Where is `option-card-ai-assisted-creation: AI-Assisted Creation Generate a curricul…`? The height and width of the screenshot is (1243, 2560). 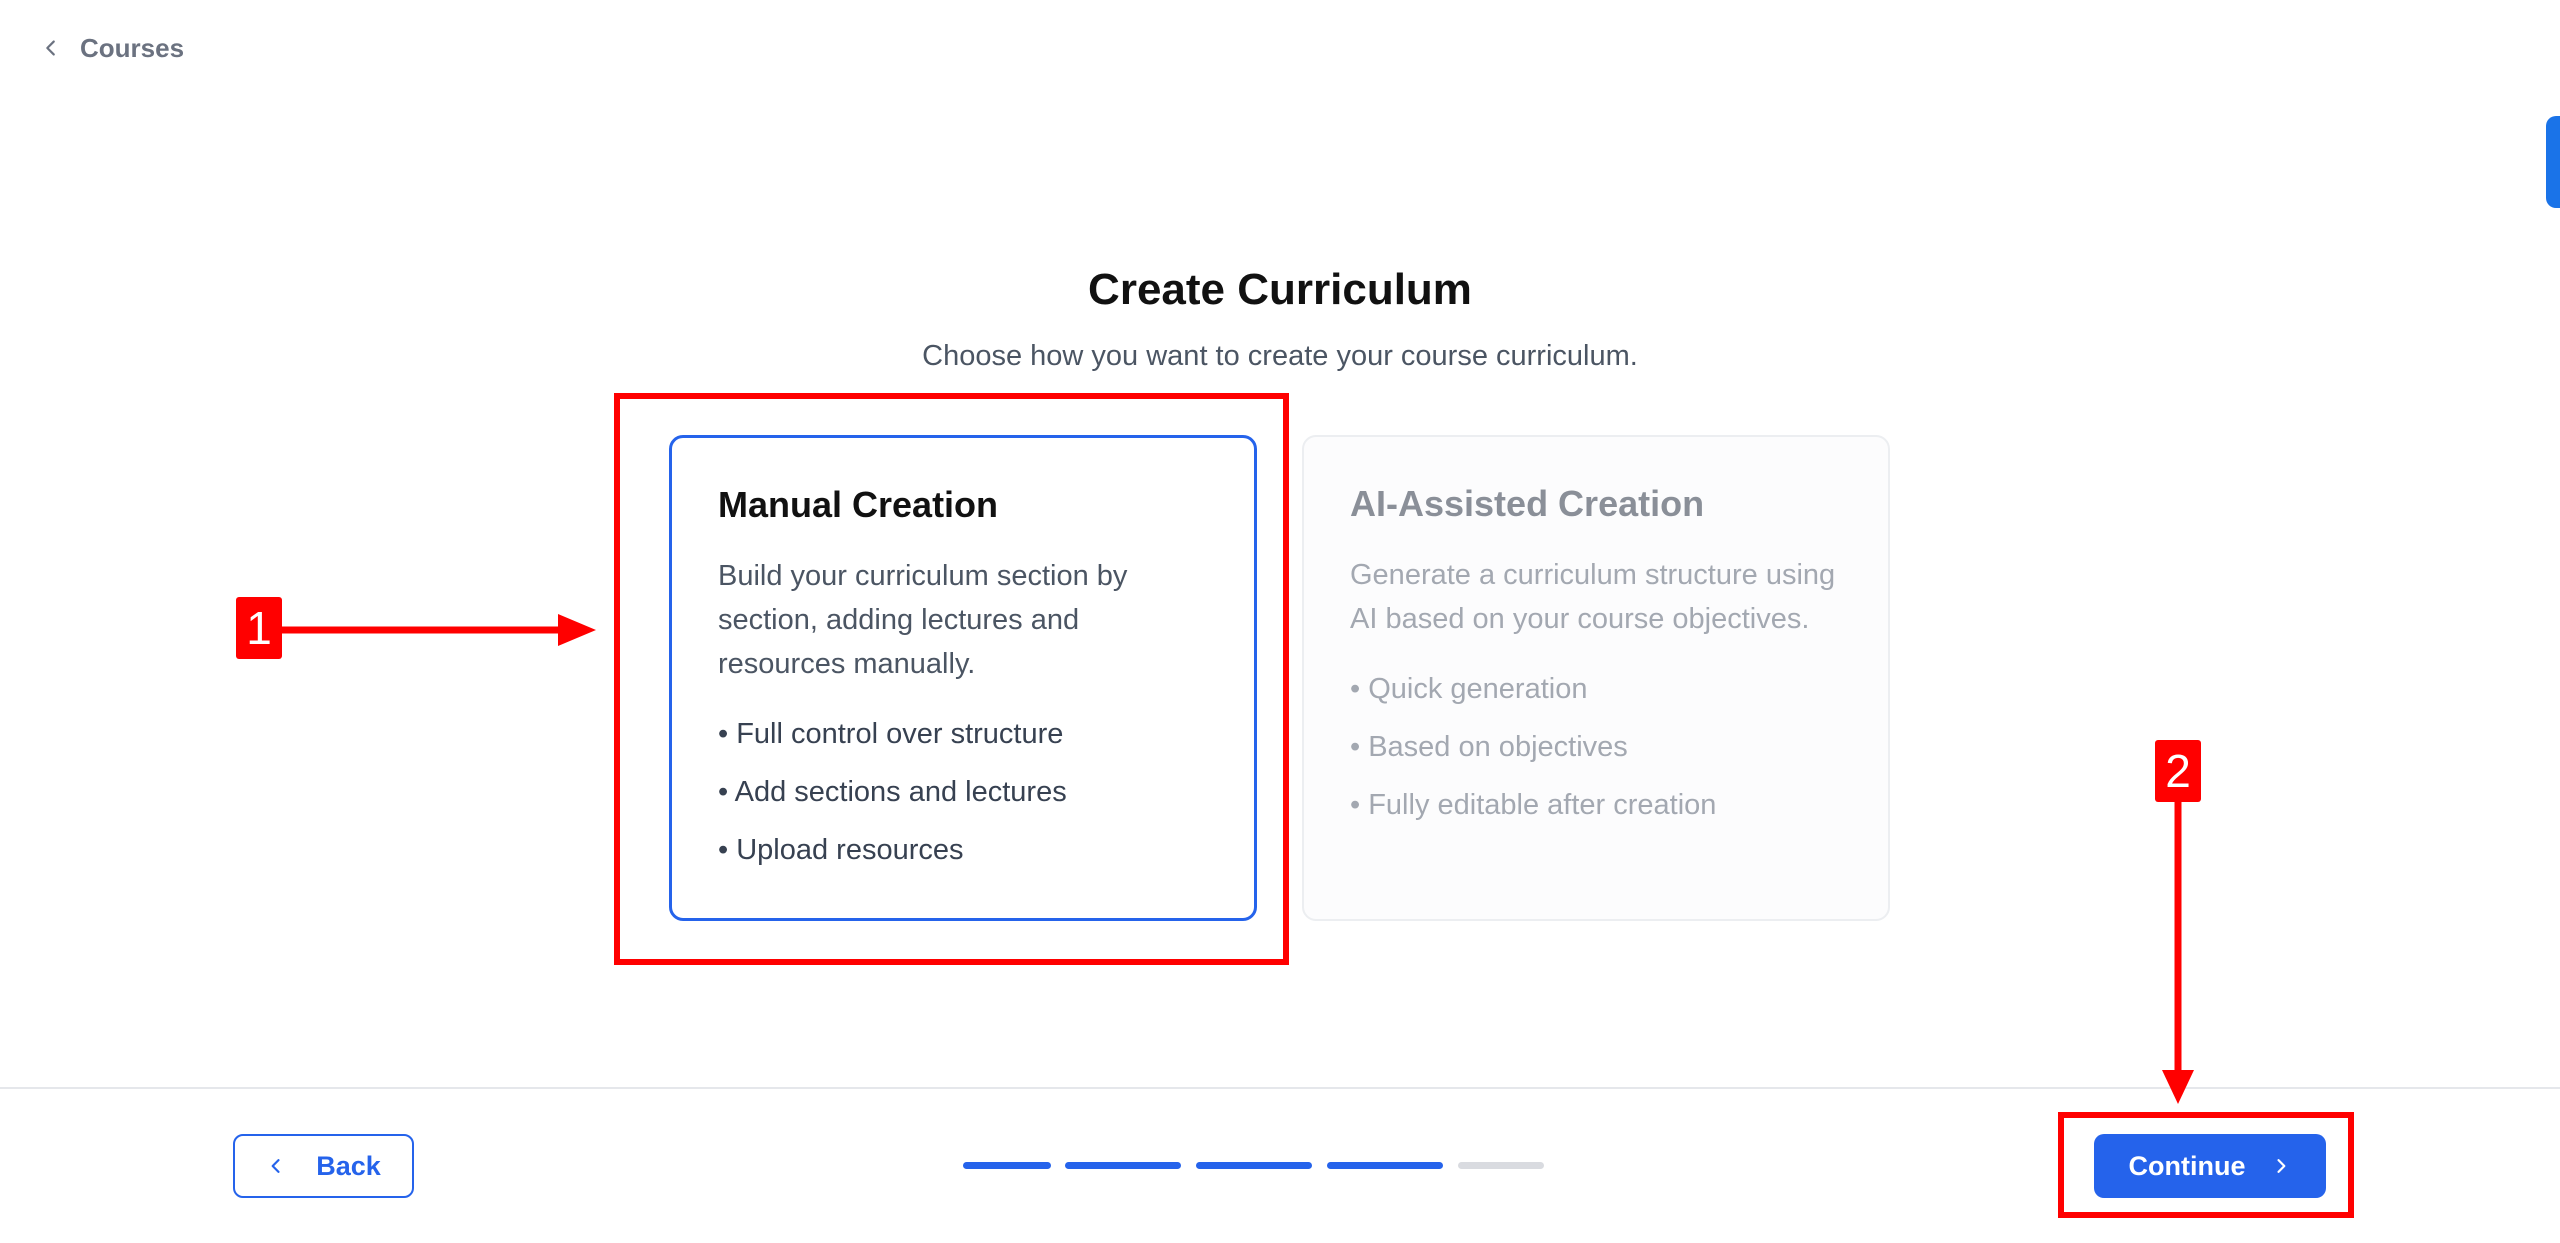 option-card-ai-assisted-creation: AI-Assisted Creation Generate a curricul… is located at coordinates (1596, 678).